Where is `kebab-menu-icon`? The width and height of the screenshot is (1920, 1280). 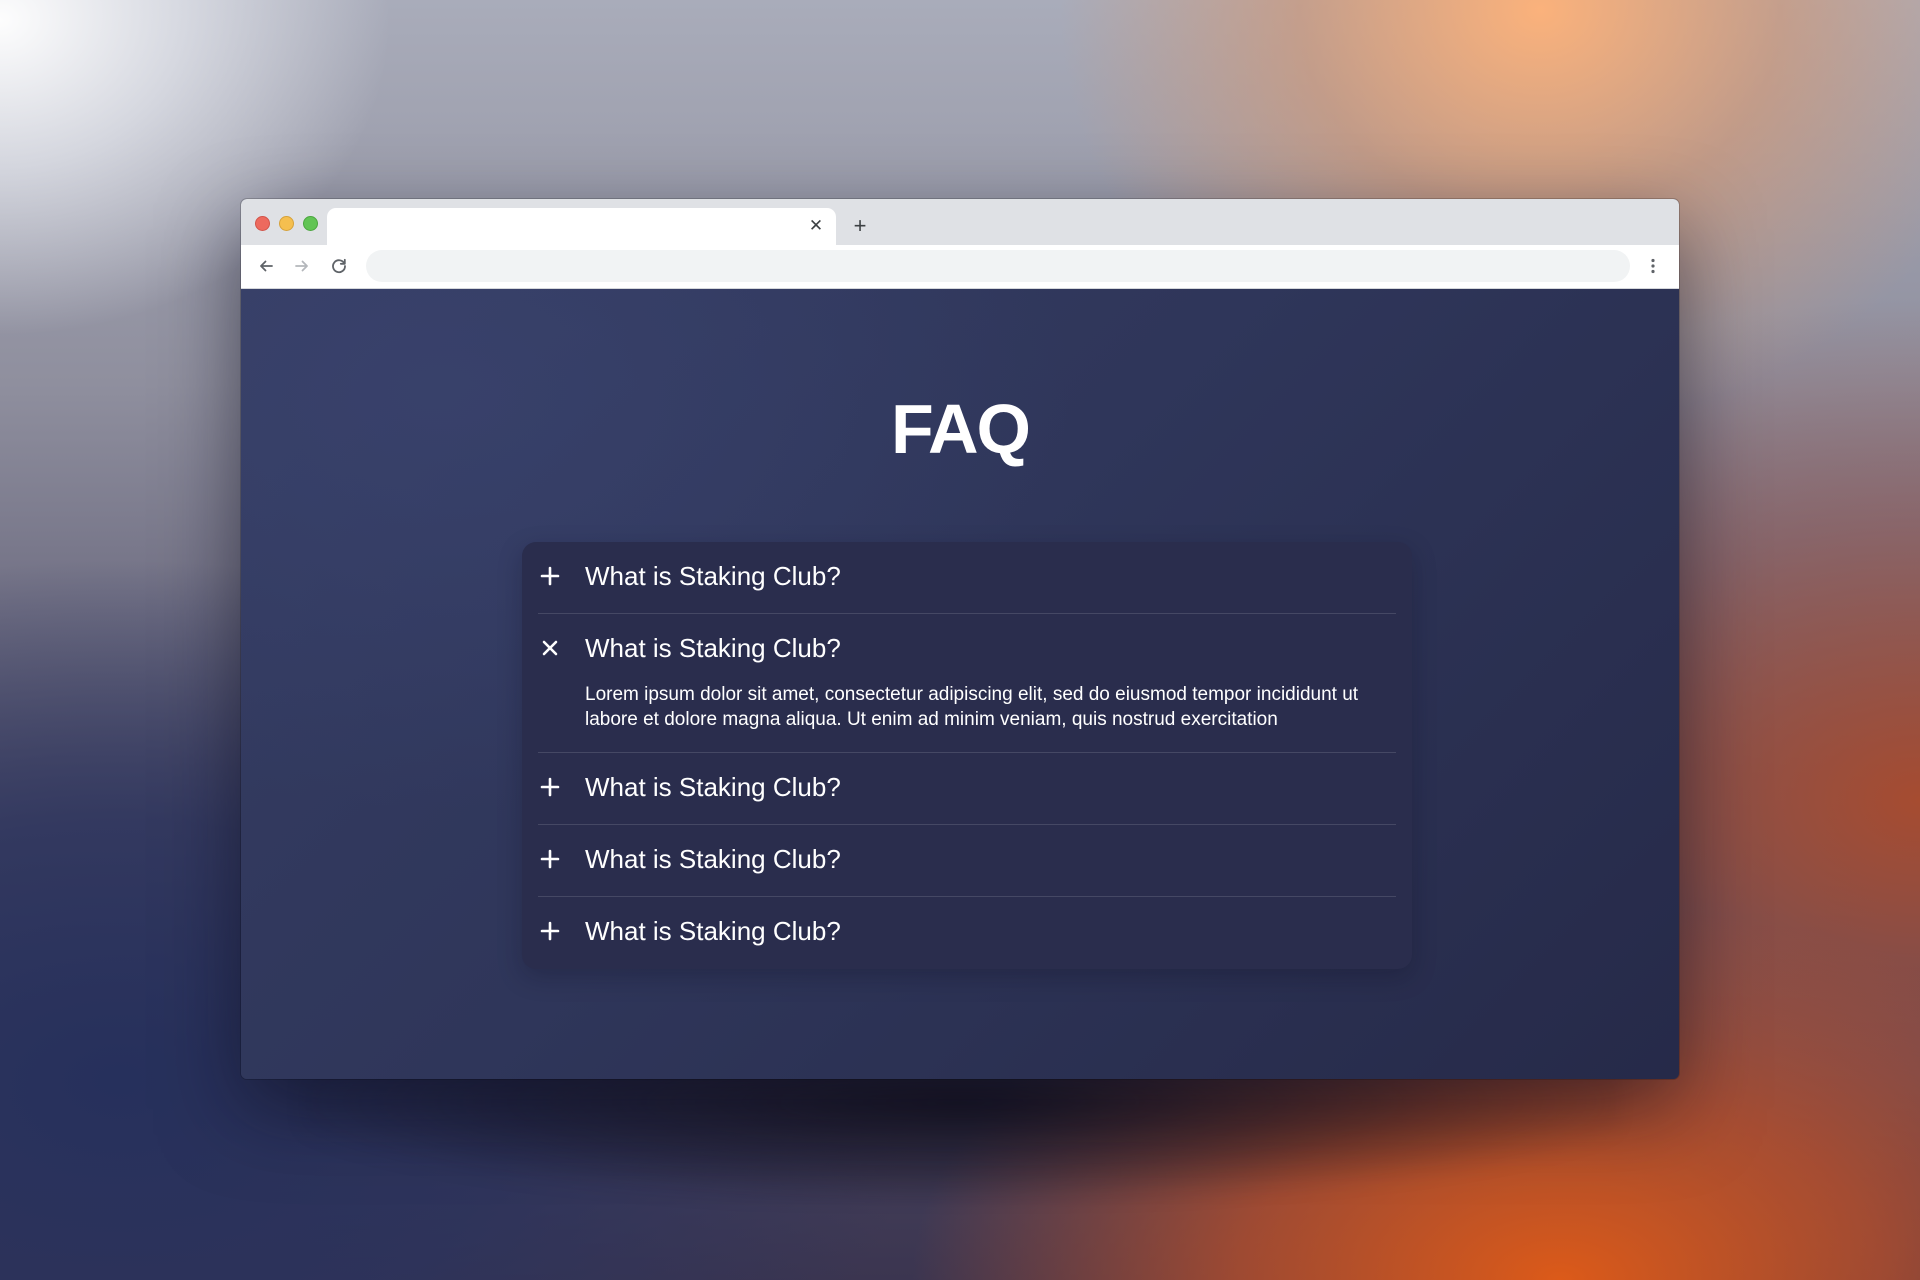
kebab-menu-icon is located at coordinates (1653, 266).